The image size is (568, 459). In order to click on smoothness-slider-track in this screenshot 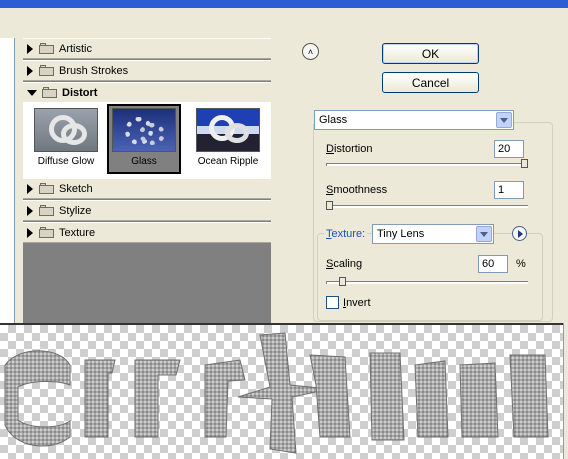, I will do `click(427, 206)`.